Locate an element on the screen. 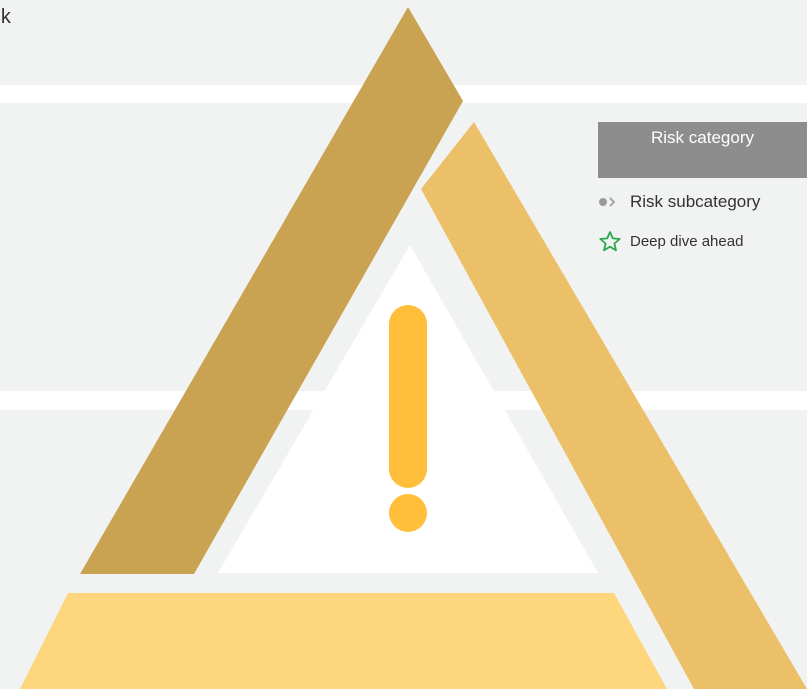 The width and height of the screenshot is (807, 689). triangle-bottom-bar is located at coordinates (343, 641).